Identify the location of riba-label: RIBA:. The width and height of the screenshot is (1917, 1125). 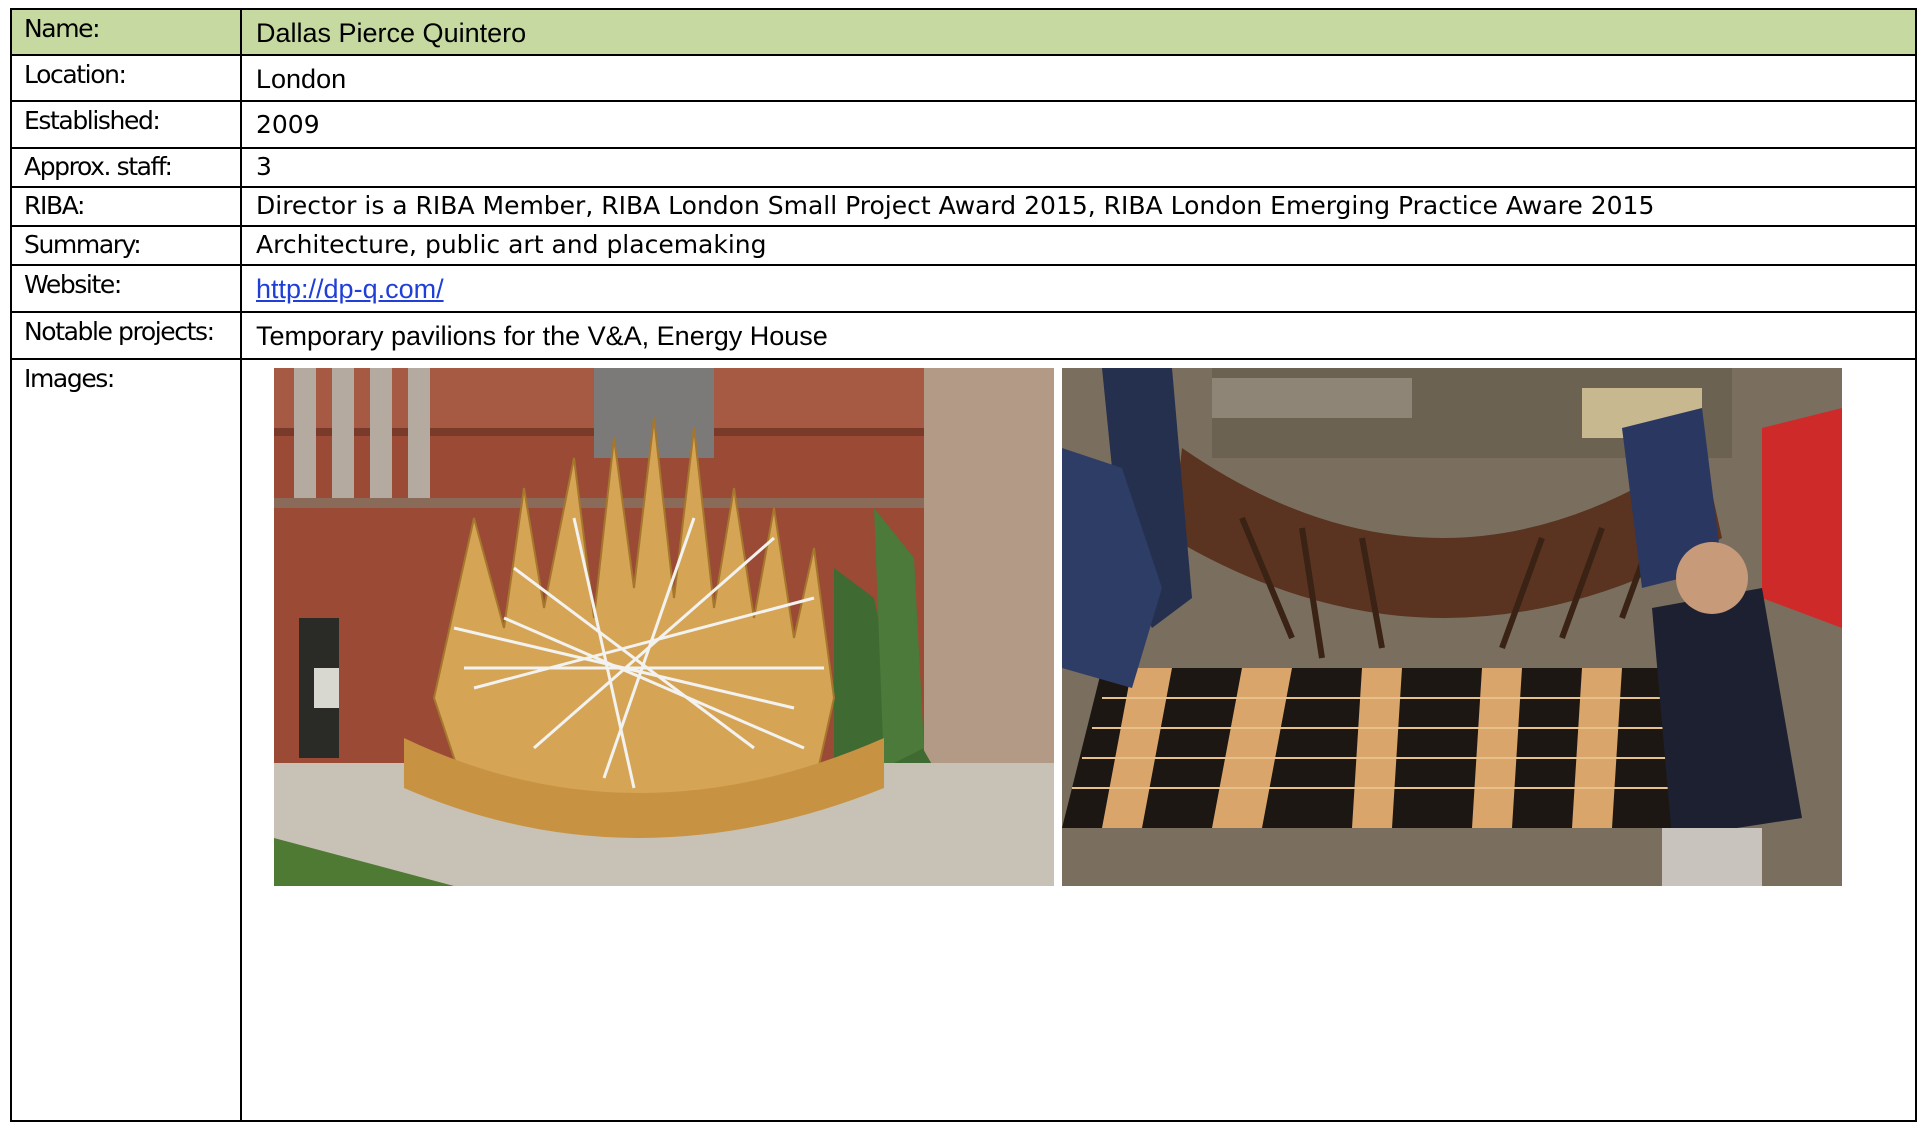
(54, 205).